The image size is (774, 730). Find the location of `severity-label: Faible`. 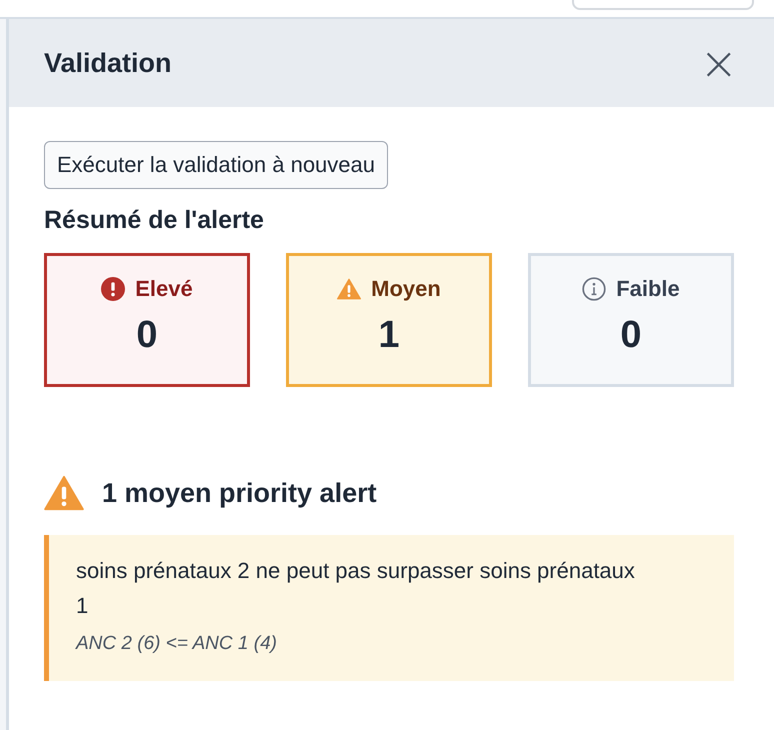

severity-label: Faible is located at coordinates (648, 289).